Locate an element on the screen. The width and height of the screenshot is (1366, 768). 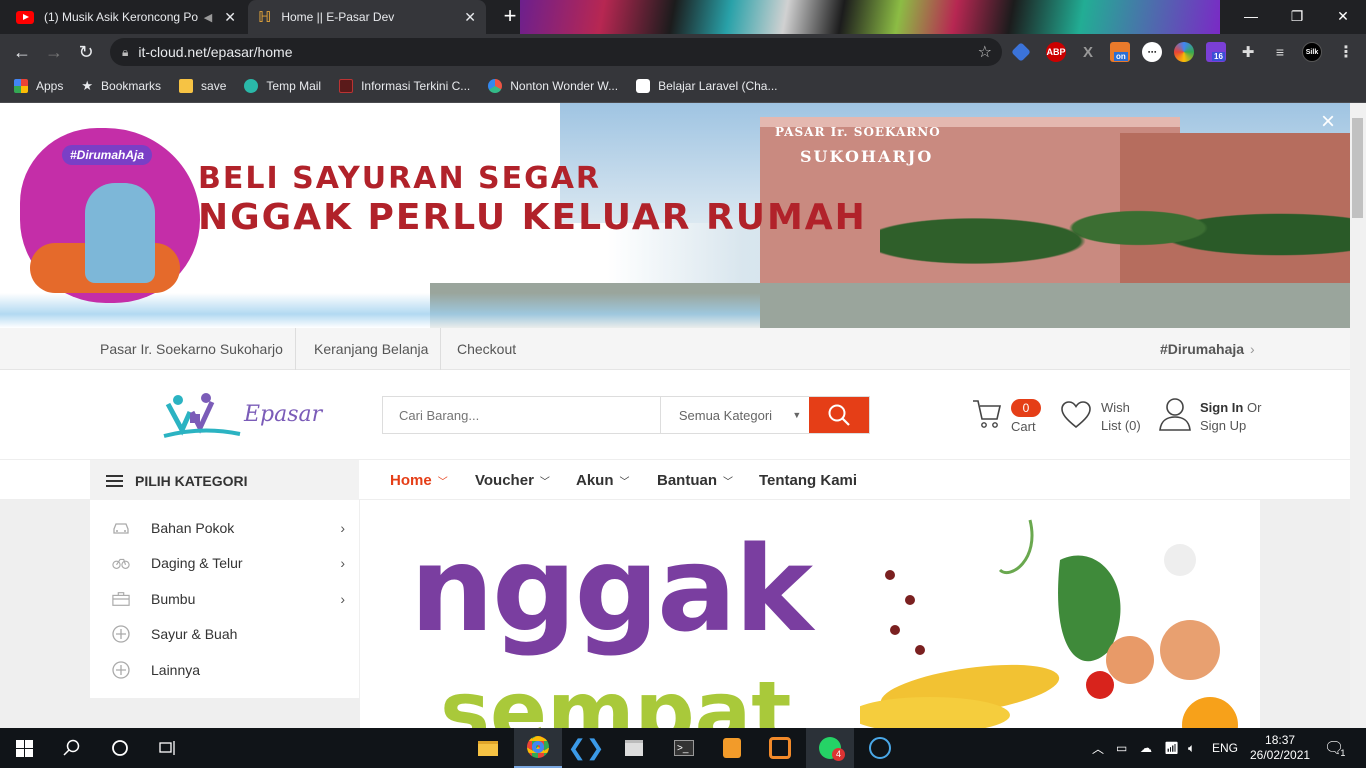
chrome-taskbar-icon is located at coordinates (538, 748).